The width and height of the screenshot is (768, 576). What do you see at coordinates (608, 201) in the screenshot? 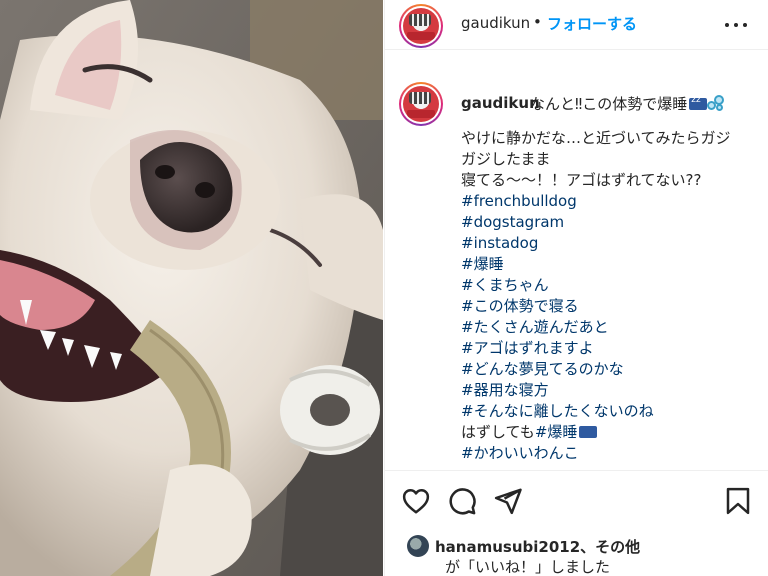
I see `hashtag-link: #frenchbulldog` at bounding box center [608, 201].